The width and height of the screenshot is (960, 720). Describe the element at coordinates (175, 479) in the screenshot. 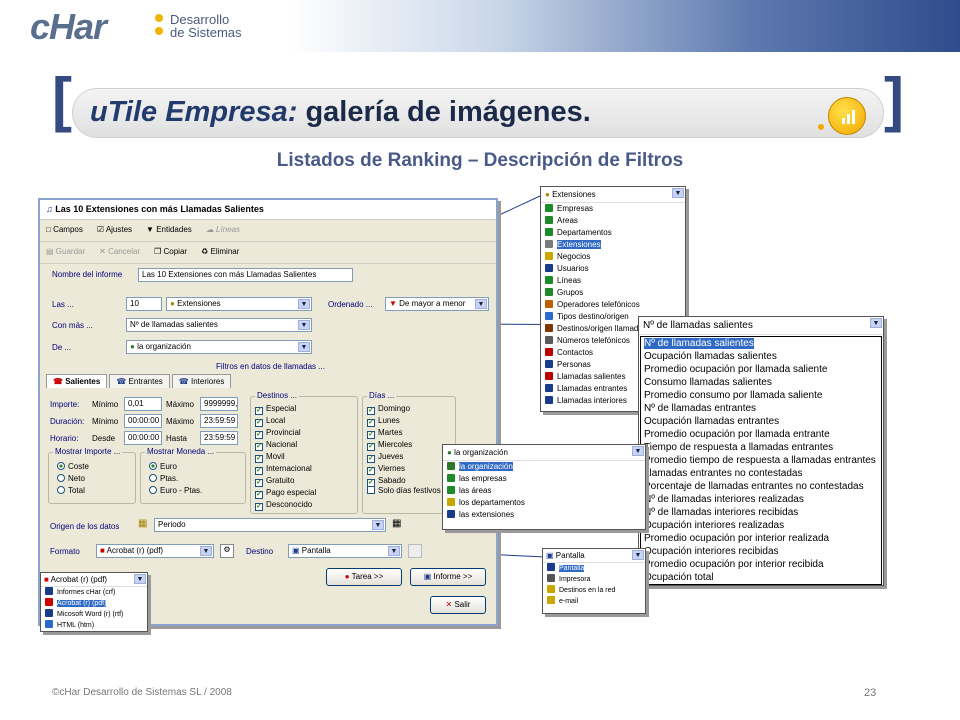

I see `radio-ptas: Ptas.` at that location.